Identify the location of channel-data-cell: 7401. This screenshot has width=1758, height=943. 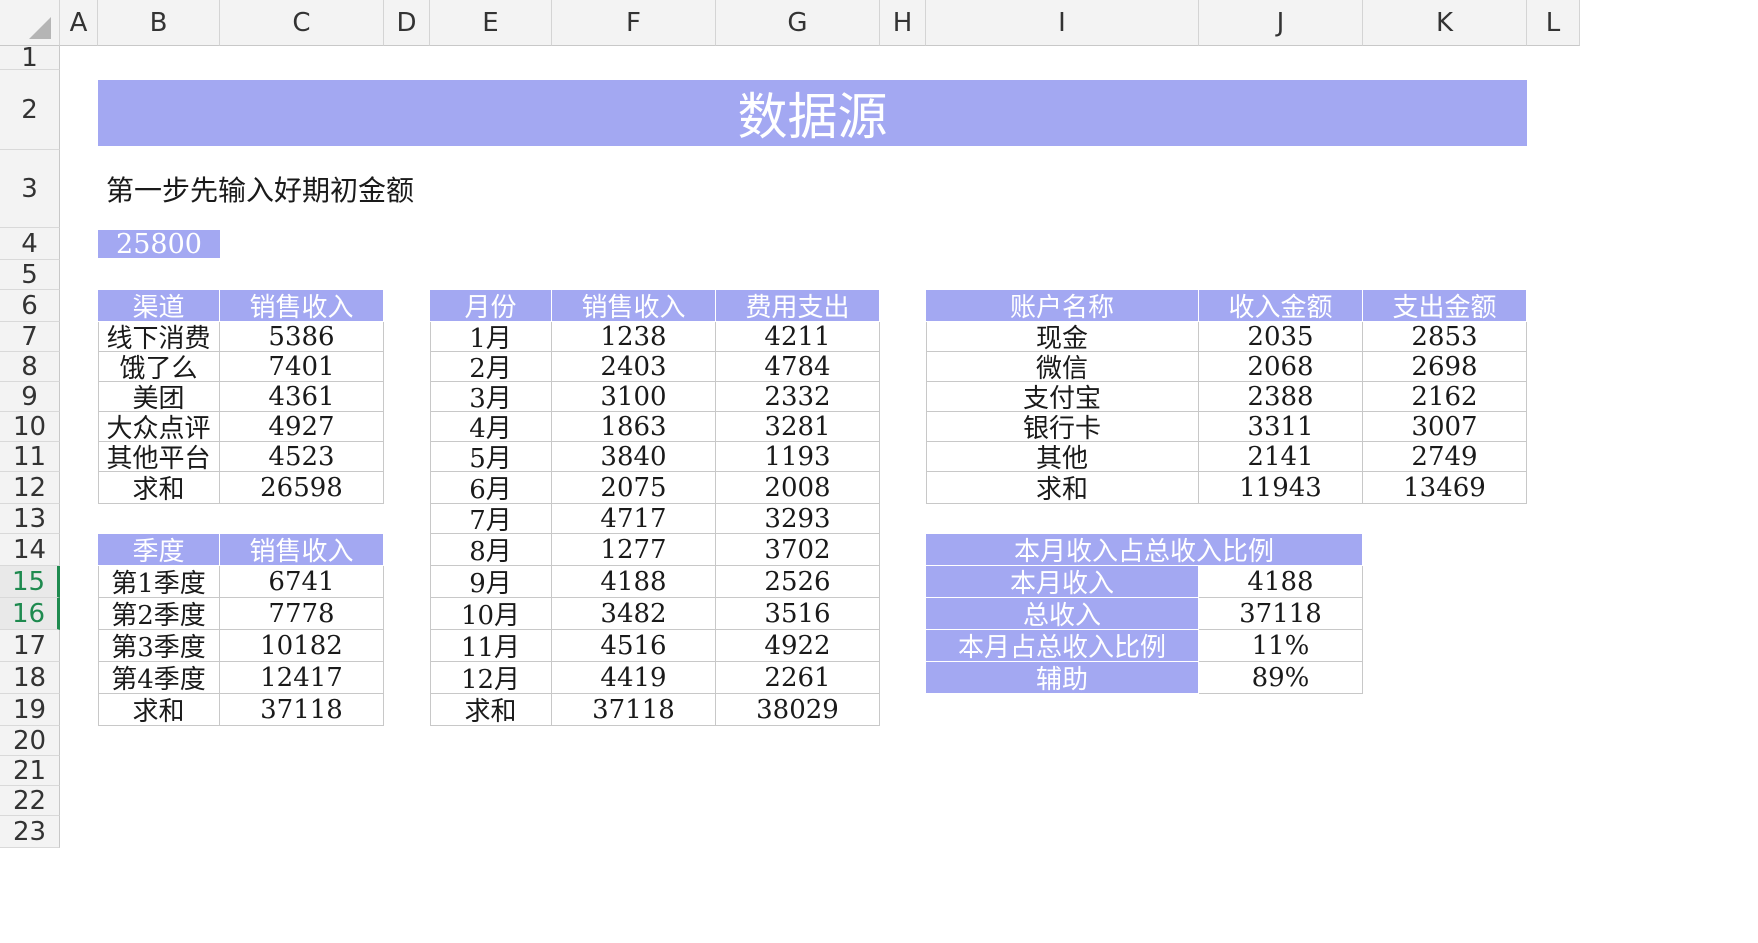
(302, 367).